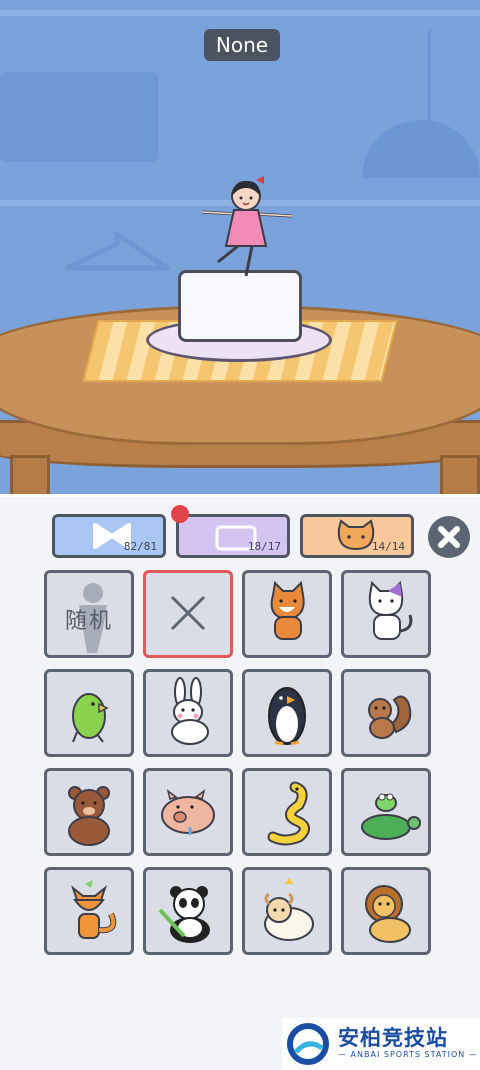 The image size is (480, 1070). I want to click on watermark-logo-icon, so click(308, 1044).